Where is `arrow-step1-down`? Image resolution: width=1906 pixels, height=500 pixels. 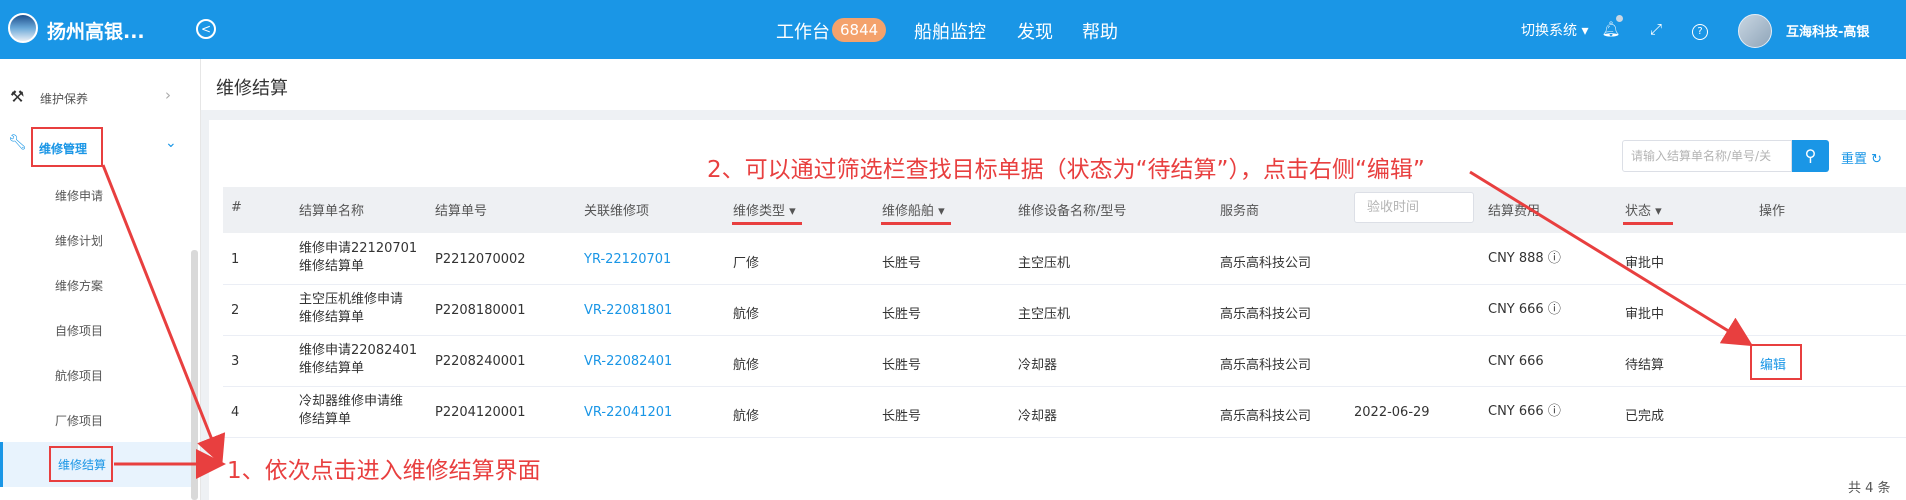
arrow-step1-down is located at coordinates (163, 315).